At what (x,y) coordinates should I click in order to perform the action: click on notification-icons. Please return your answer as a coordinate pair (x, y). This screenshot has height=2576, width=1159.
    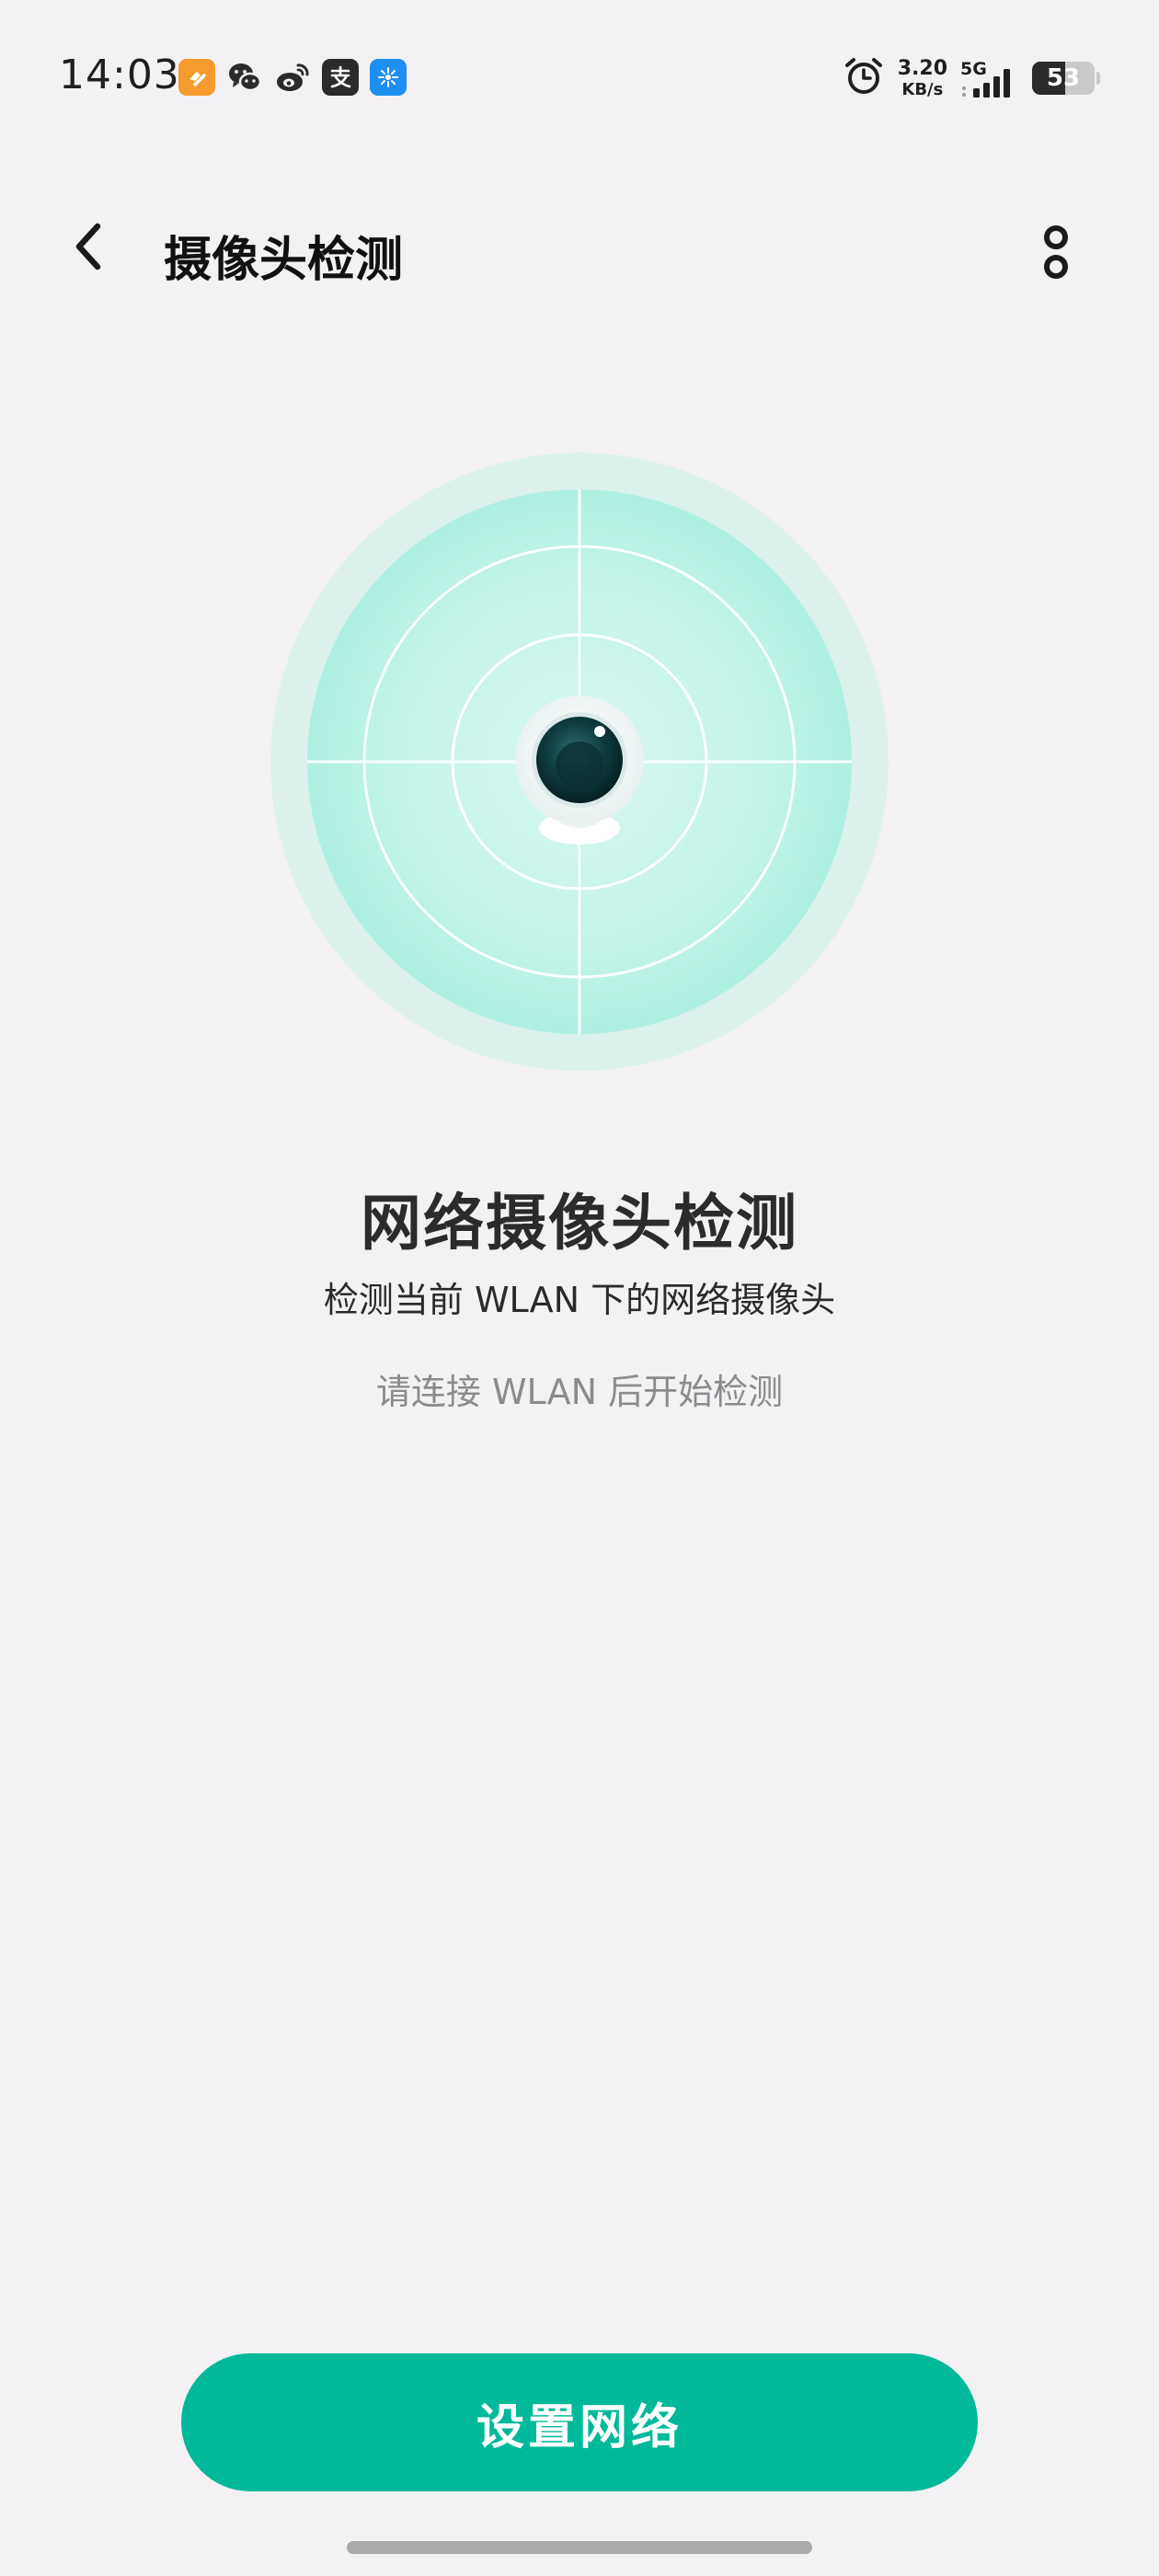
    Looking at the image, I should click on (292, 77).